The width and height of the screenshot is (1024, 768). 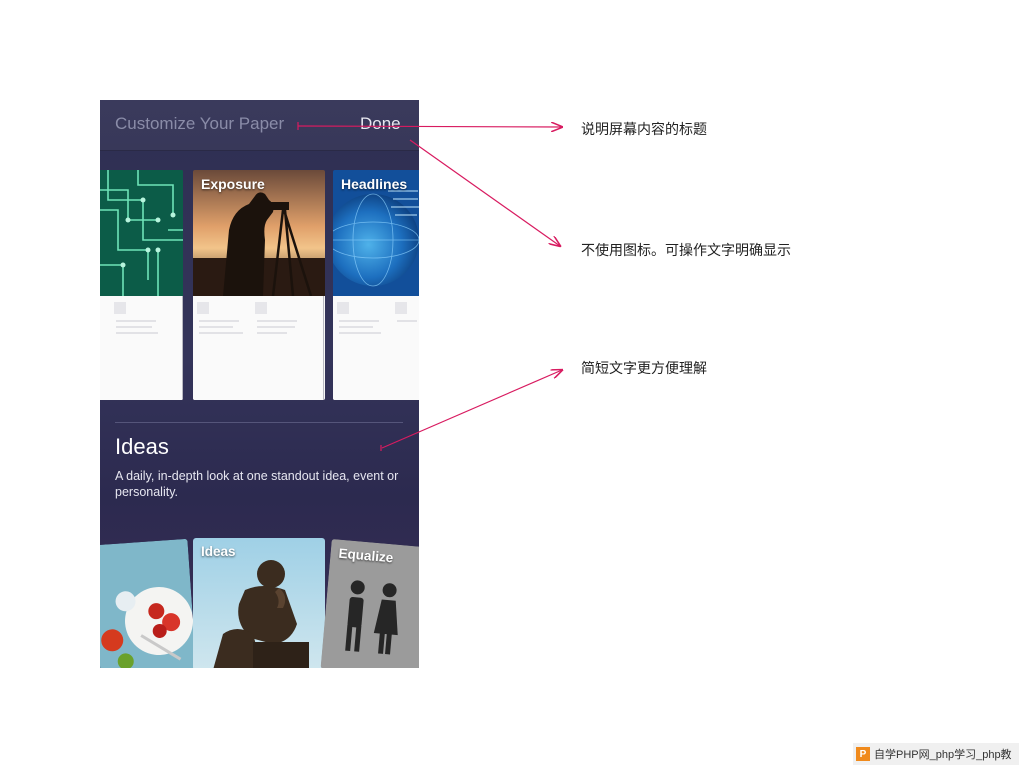 I want to click on arrow-done, so click(x=484, y=192).